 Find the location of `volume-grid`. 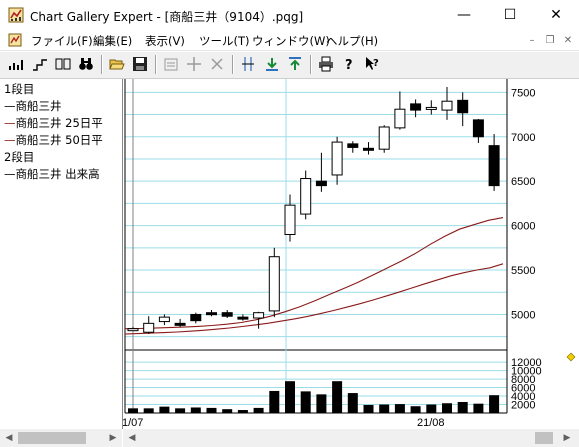

volume-grid is located at coordinates (316, 383).